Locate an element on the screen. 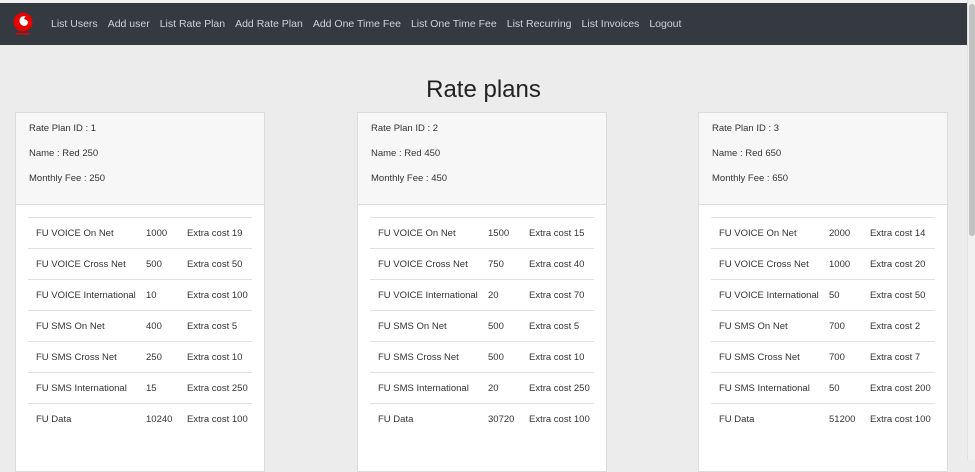  nav-list-one-time-fee: List One Time Fee is located at coordinates (454, 24).